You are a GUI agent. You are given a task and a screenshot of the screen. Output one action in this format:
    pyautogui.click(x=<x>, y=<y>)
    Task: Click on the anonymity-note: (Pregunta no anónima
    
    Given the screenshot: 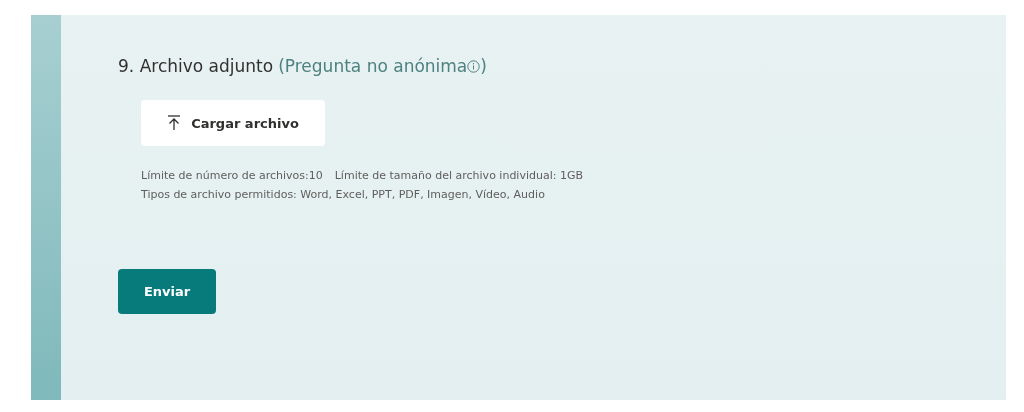 What is the action you would take?
    pyautogui.click(x=373, y=66)
    